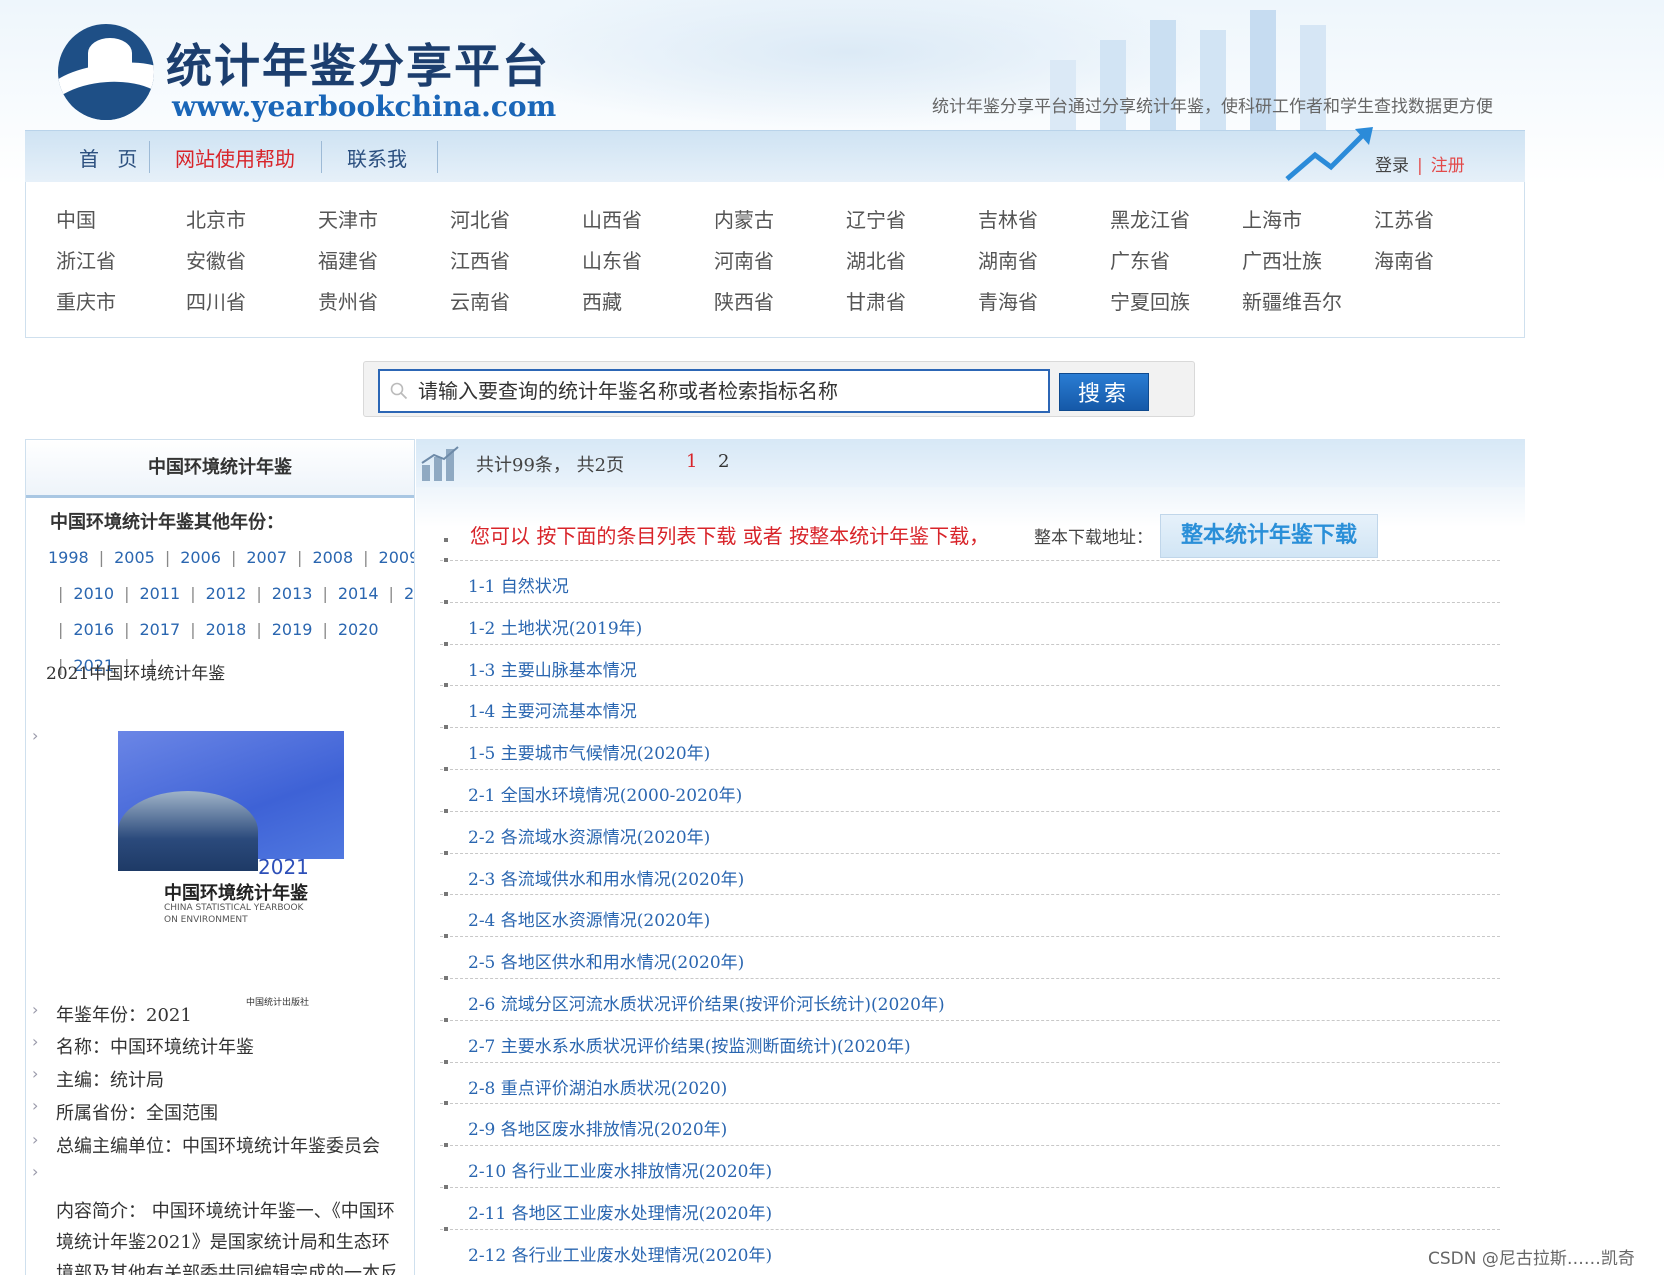  Describe the element at coordinates (589, 918) in the screenshot. I see `list-item: 2-4 各地区水资源情况(2020年)` at that location.